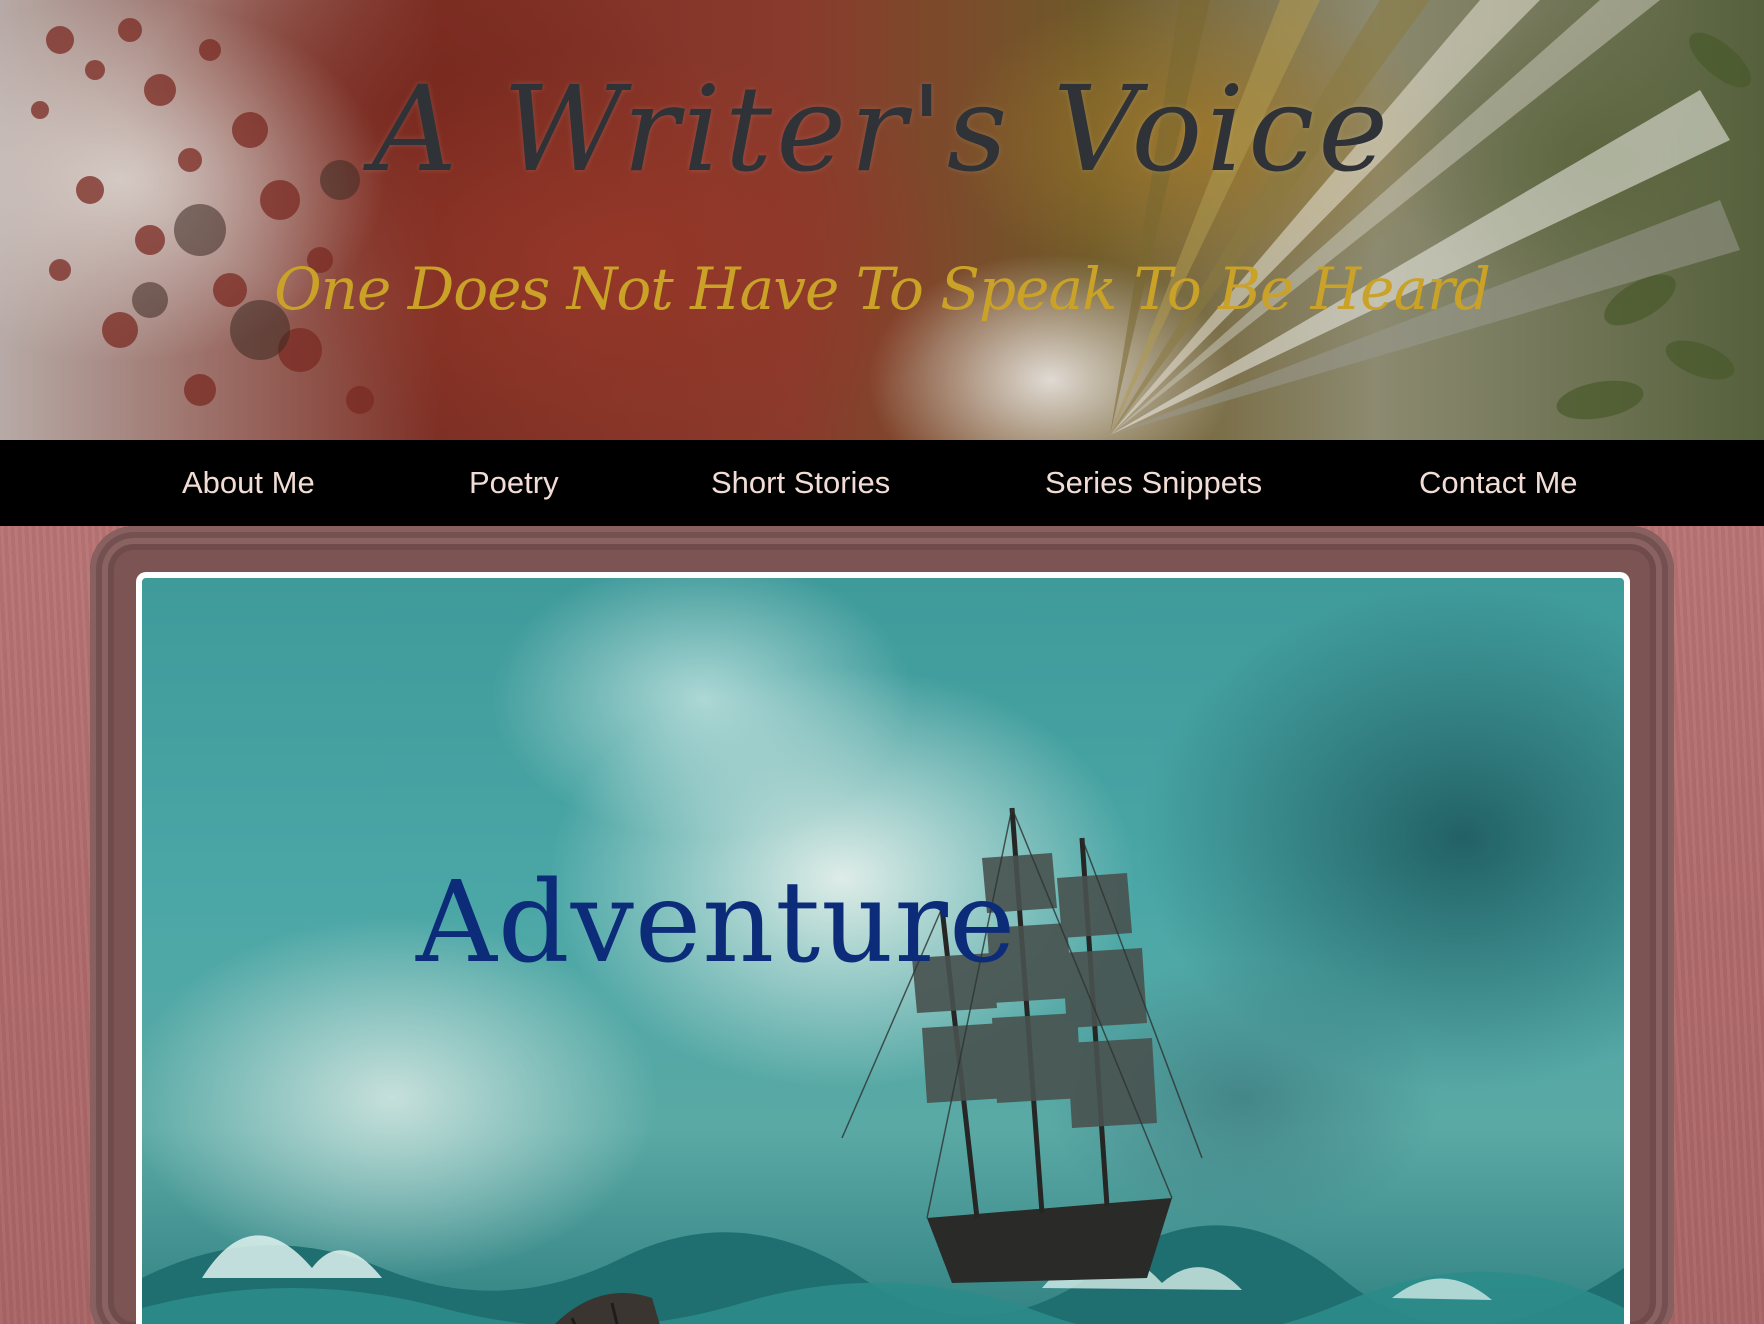 This screenshot has height=1324, width=1764. Describe the element at coordinates (882, 129) in the screenshot. I see `site-title: A Writer's Voice` at that location.